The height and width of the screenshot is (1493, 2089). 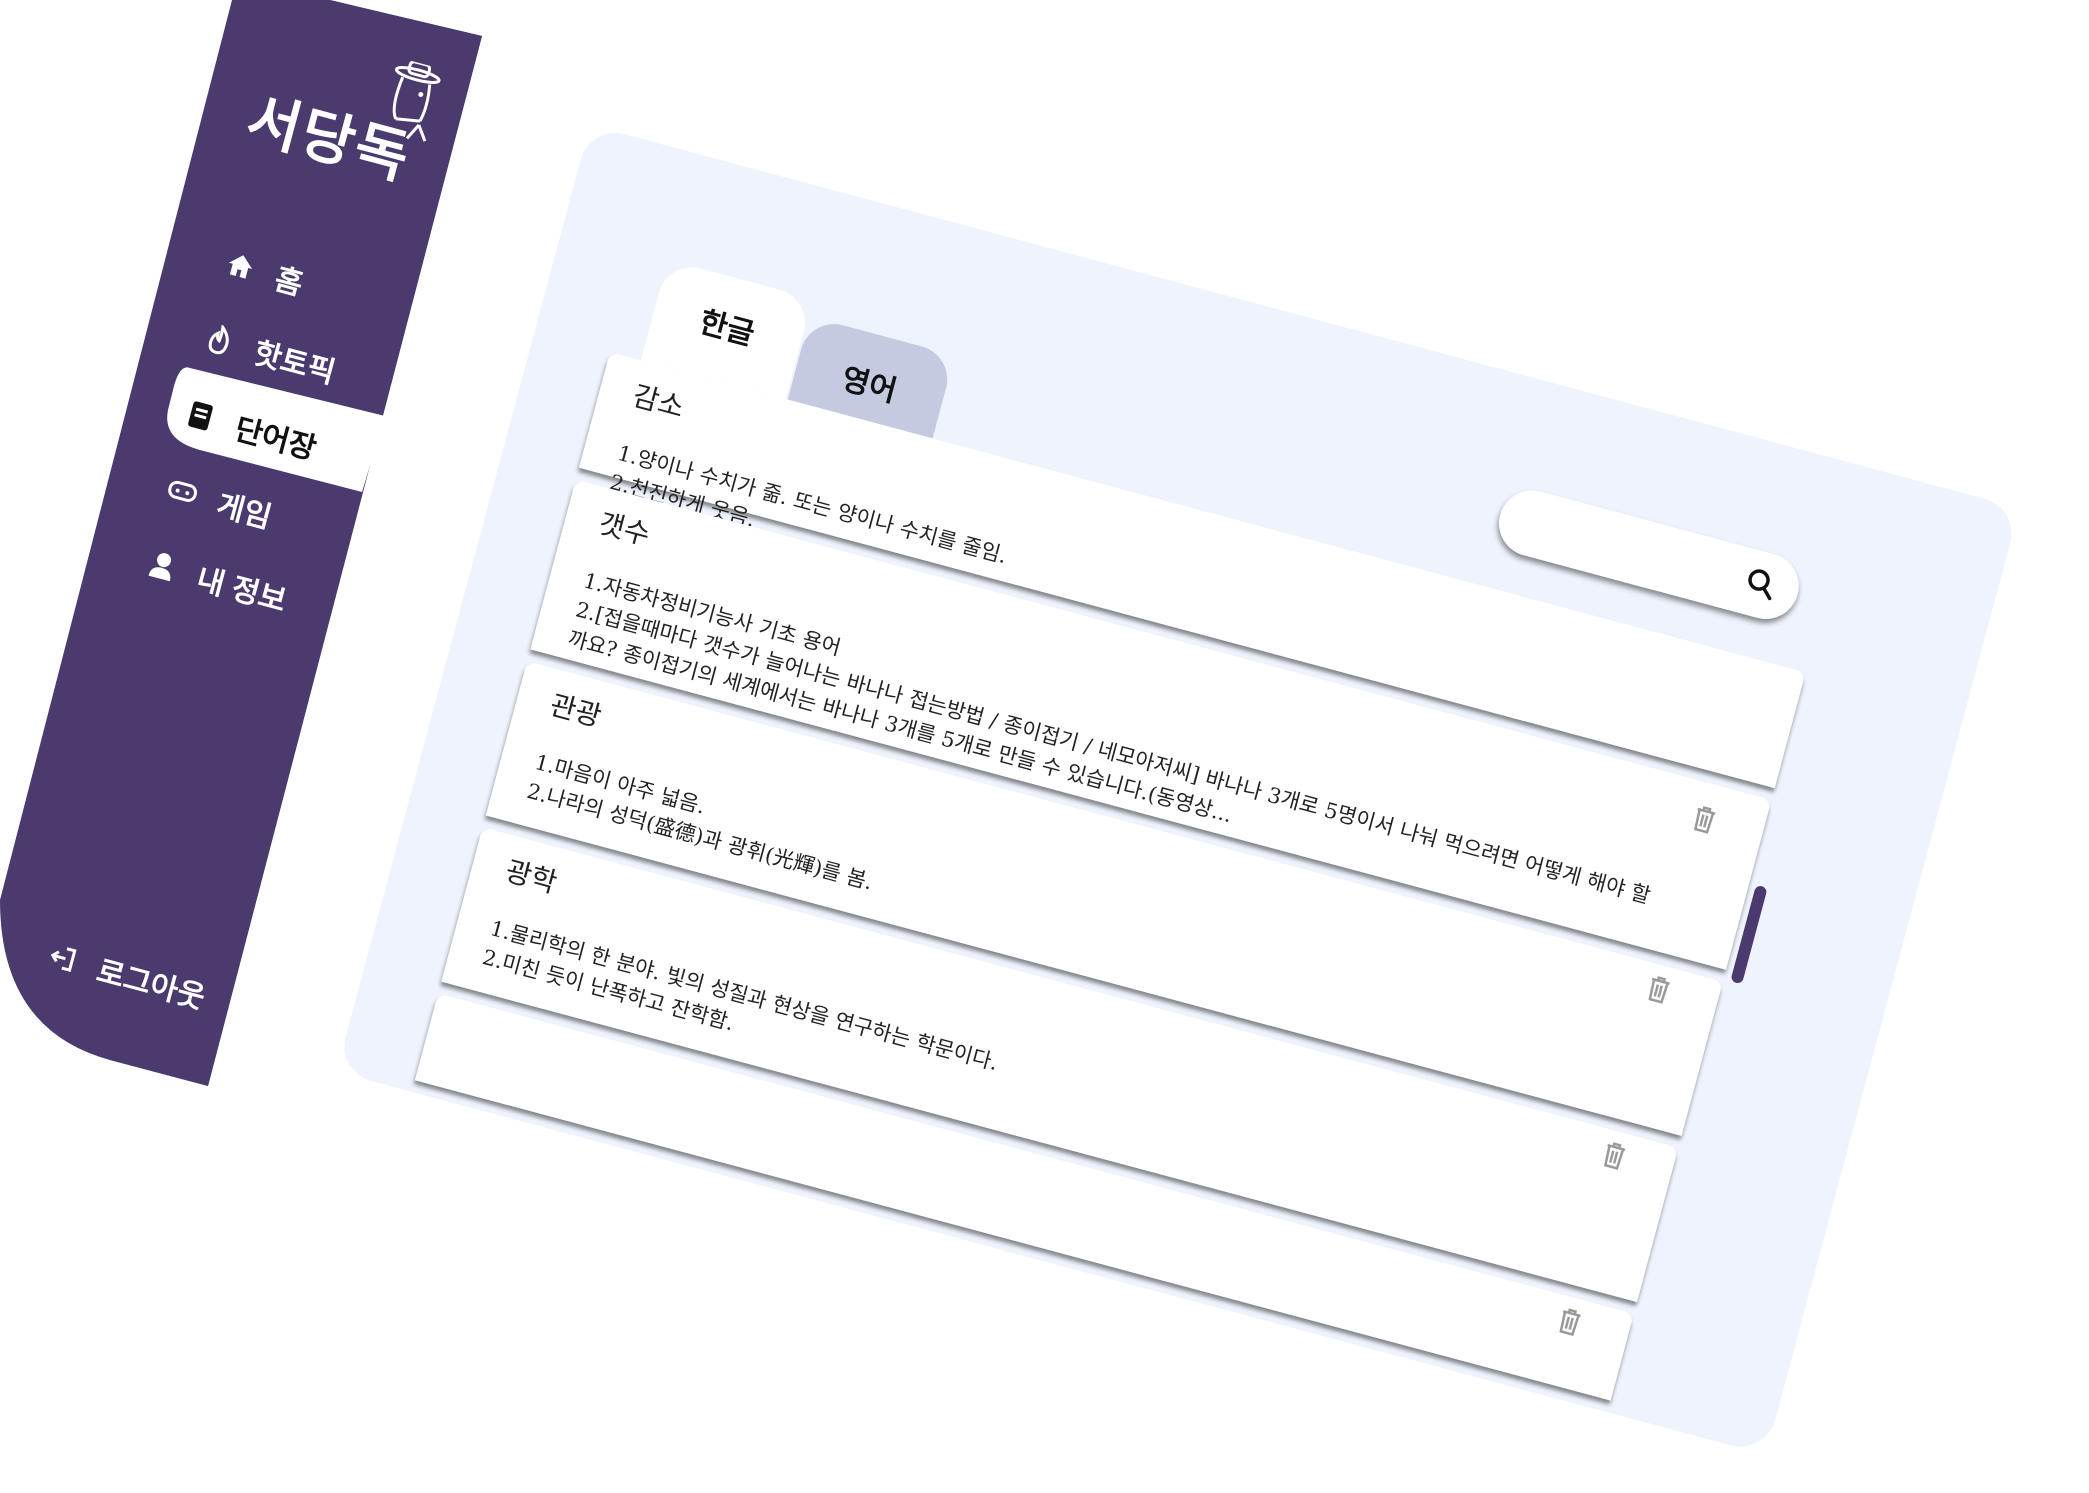 What do you see at coordinates (219, 340) in the screenshot?
I see `fire-icon` at bounding box center [219, 340].